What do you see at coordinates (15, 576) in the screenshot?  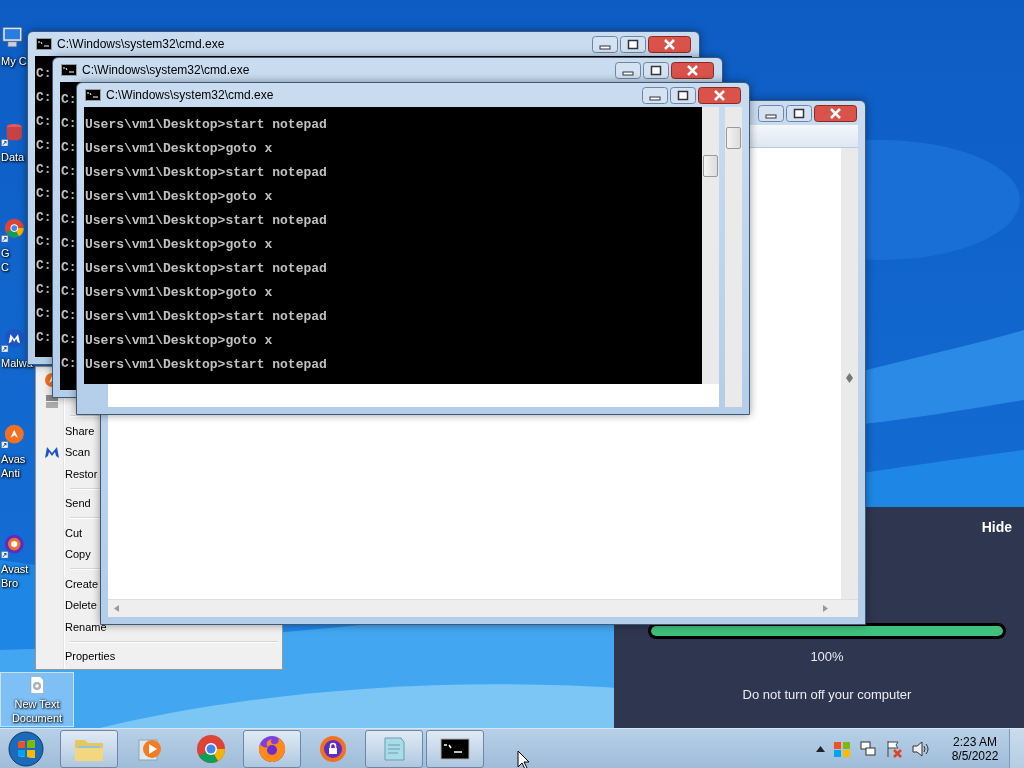 I see `icon-label: Avast Bro` at bounding box center [15, 576].